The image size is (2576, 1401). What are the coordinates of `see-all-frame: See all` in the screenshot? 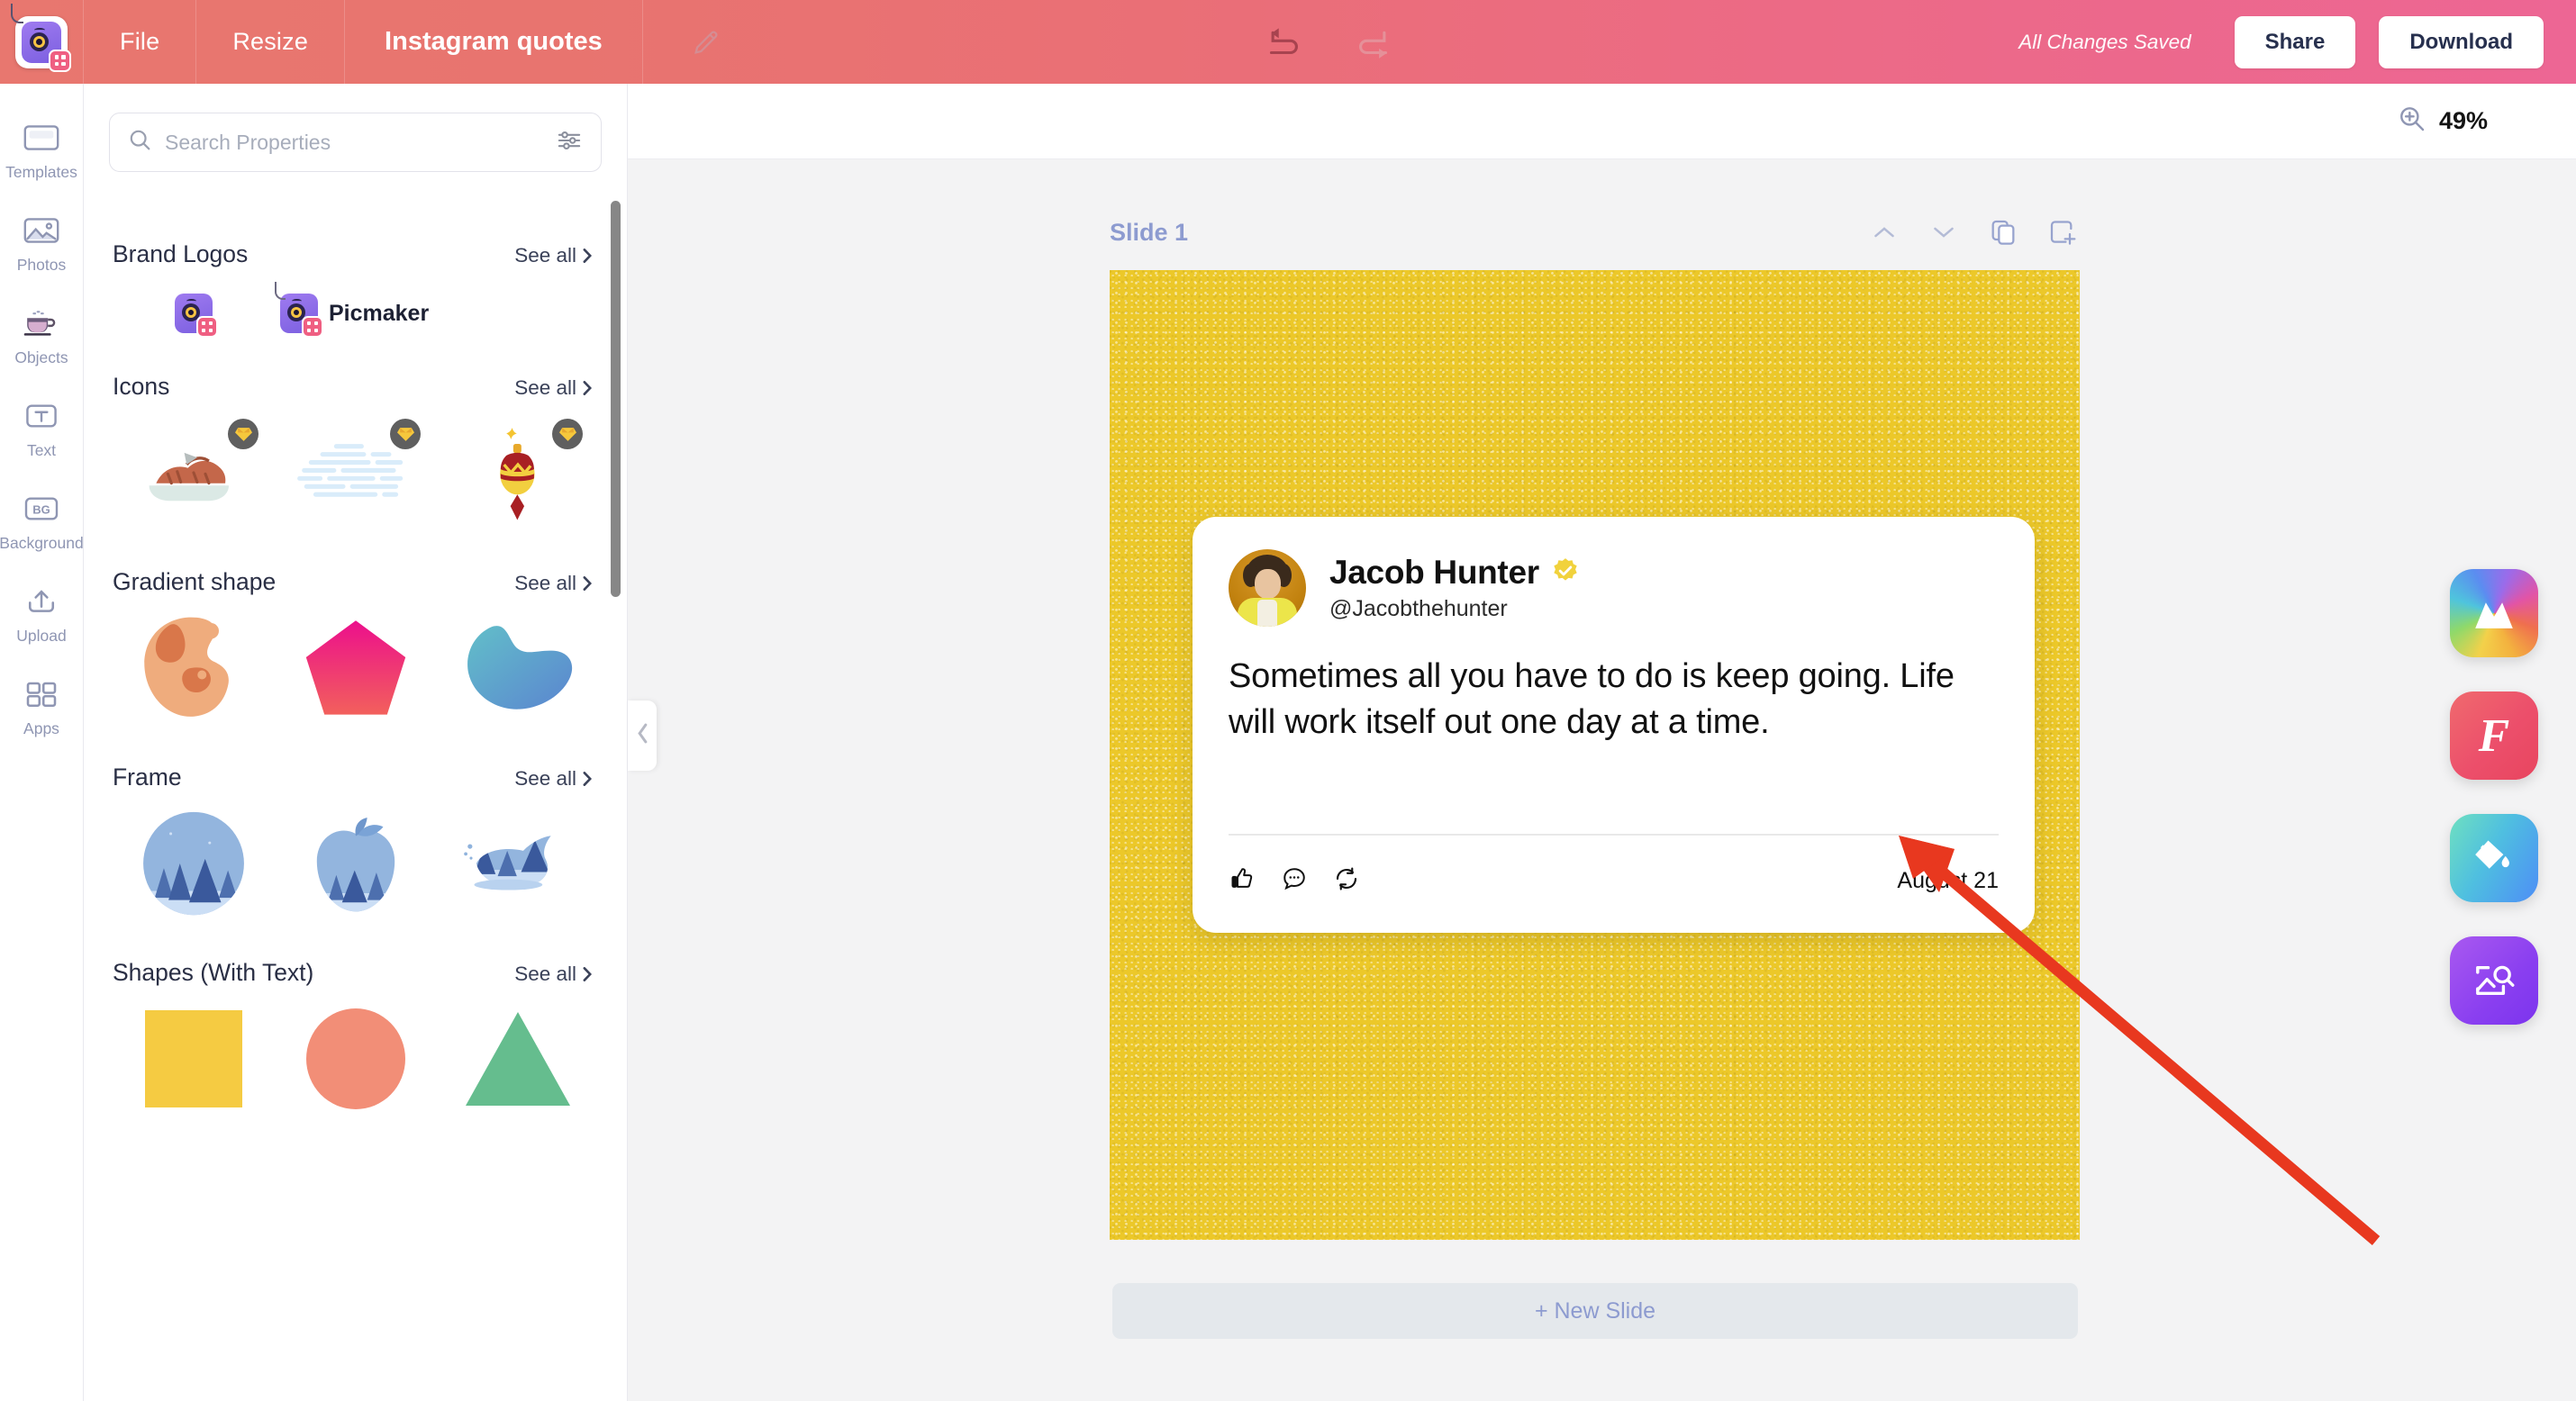 It's located at (554, 779).